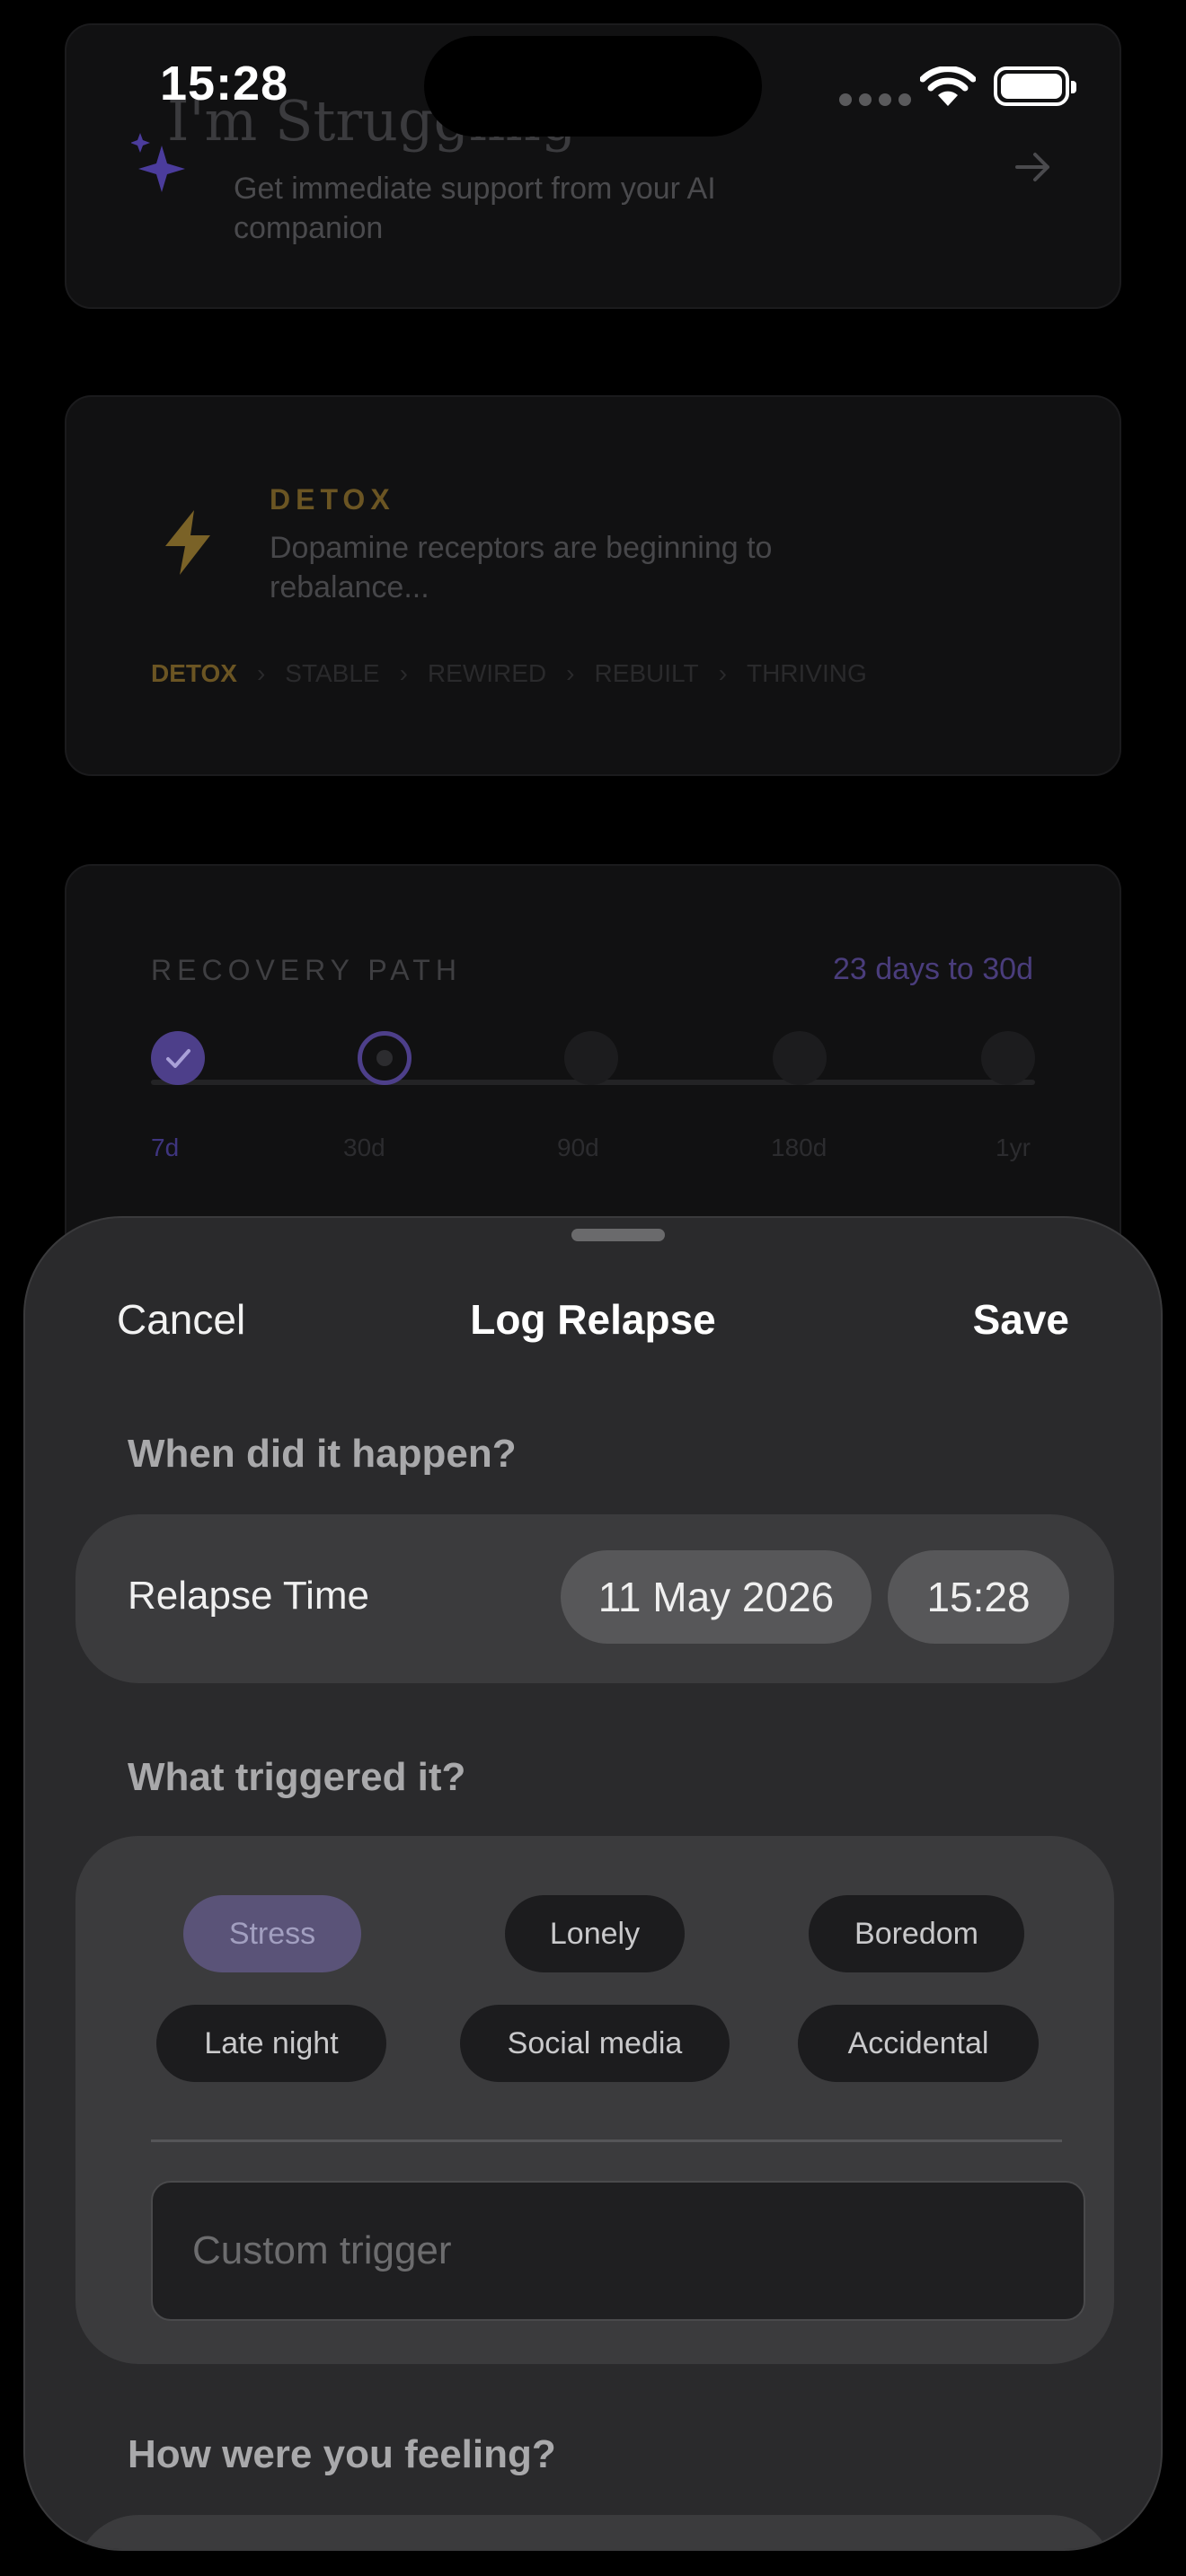 The image size is (1186, 2576). I want to click on relapse-time-label: Relapse Time, so click(249, 1596).